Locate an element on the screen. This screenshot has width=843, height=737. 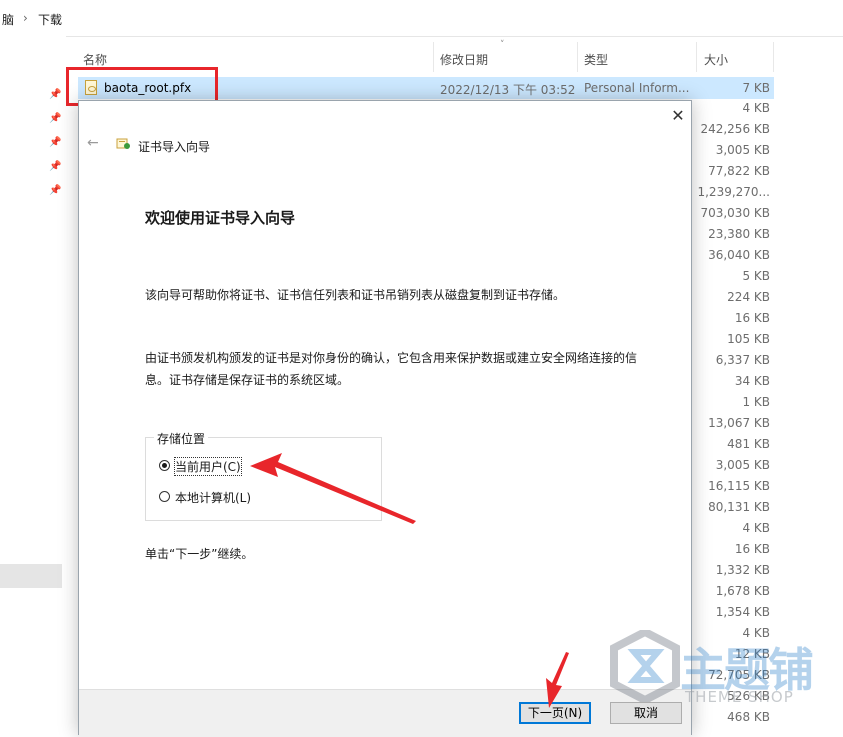
chevron-right-icon: › is located at coordinates (25, 18).